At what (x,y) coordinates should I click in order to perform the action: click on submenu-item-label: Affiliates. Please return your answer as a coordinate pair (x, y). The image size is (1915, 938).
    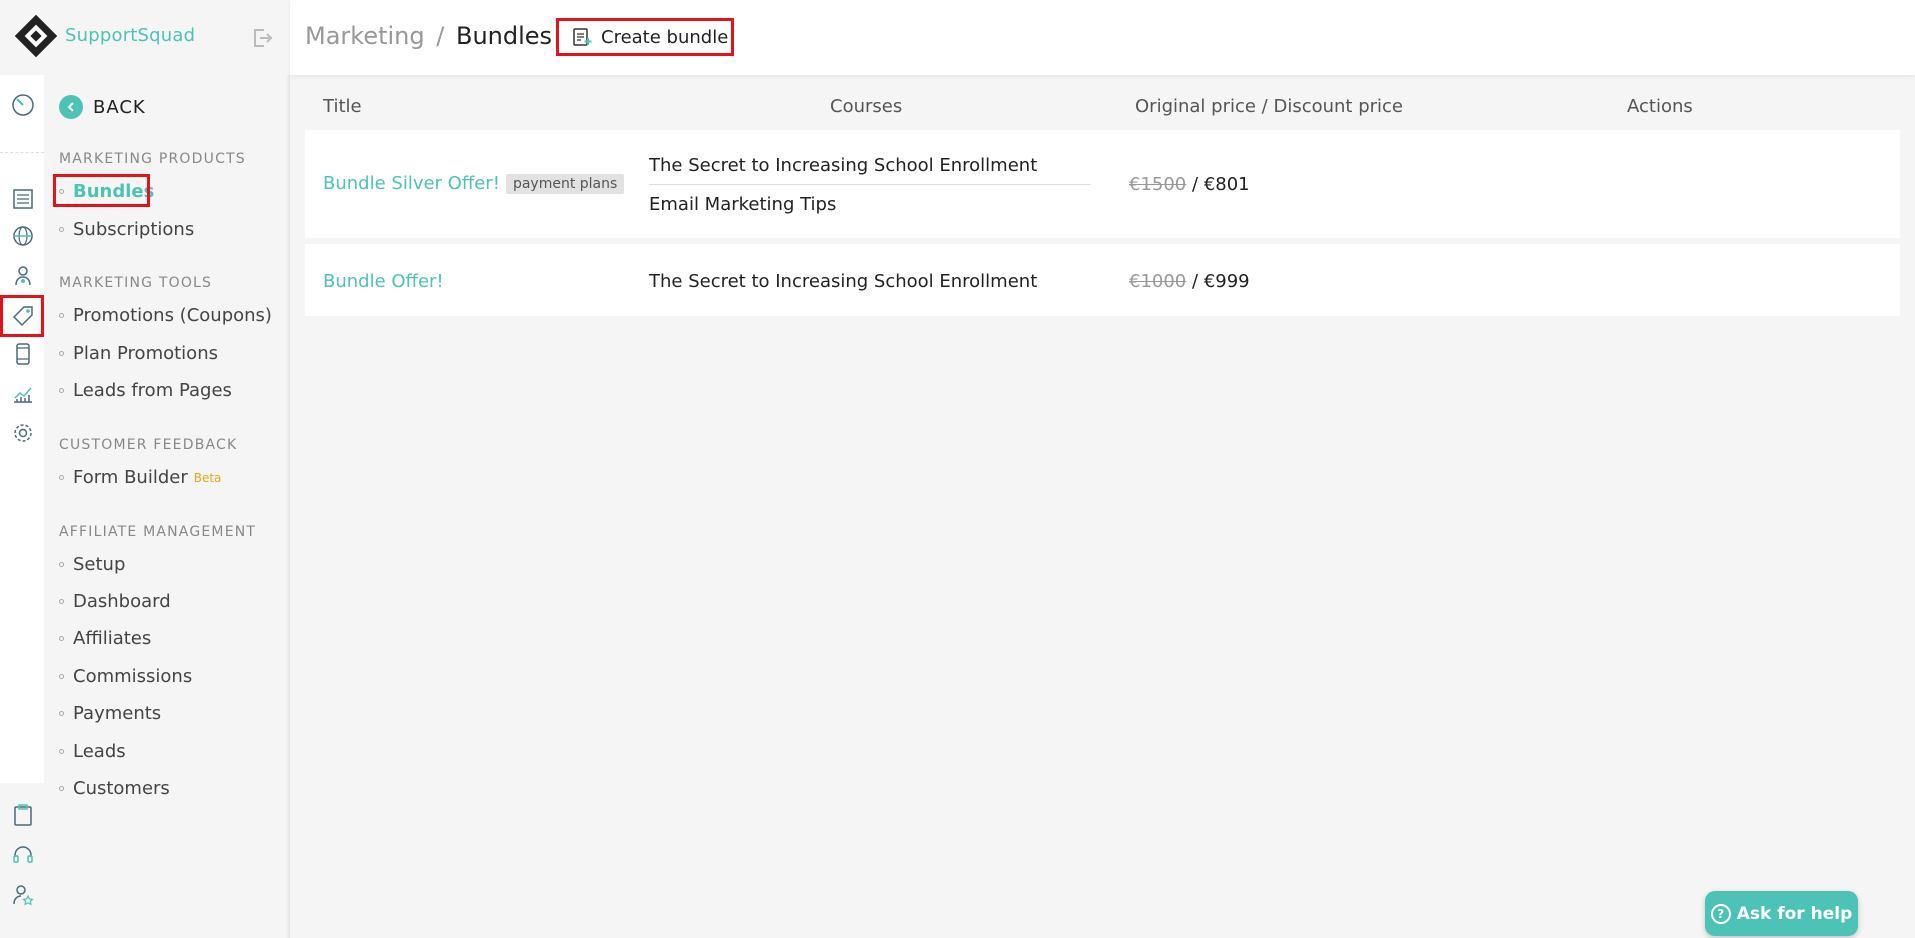
    Looking at the image, I should click on (112, 638).